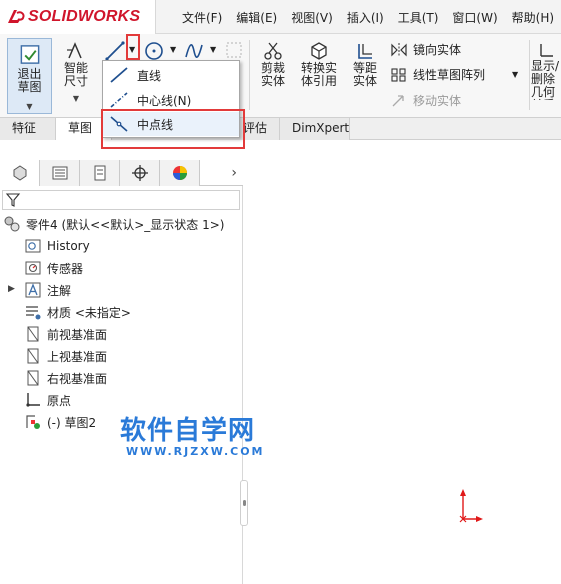 This screenshot has width=561, height=584. What do you see at coordinates (29, 54) in the screenshot?
I see `exit-sketch-icon` at bounding box center [29, 54].